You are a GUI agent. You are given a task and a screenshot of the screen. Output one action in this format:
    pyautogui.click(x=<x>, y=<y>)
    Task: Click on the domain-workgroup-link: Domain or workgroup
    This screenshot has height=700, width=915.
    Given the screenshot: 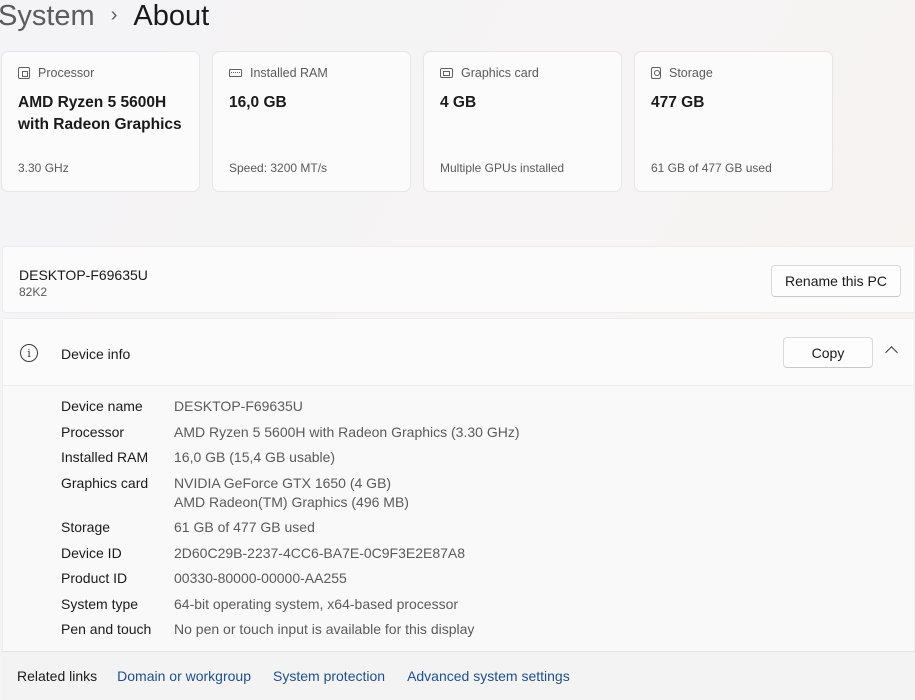 What is the action you would take?
    pyautogui.click(x=184, y=676)
    